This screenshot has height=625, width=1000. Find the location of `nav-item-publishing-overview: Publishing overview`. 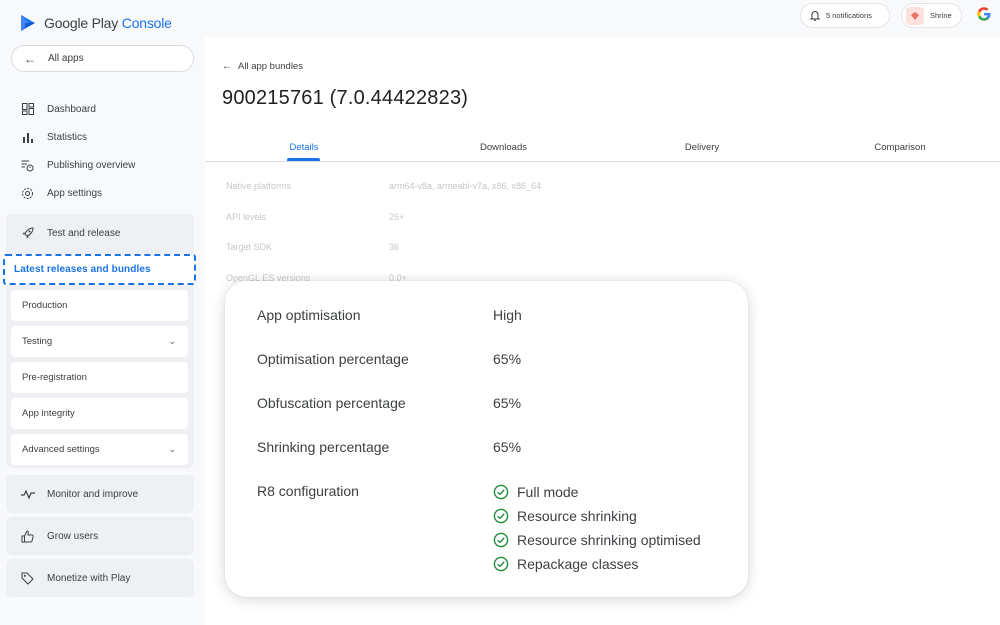

nav-item-publishing-overview: Publishing overview is located at coordinates (77, 165).